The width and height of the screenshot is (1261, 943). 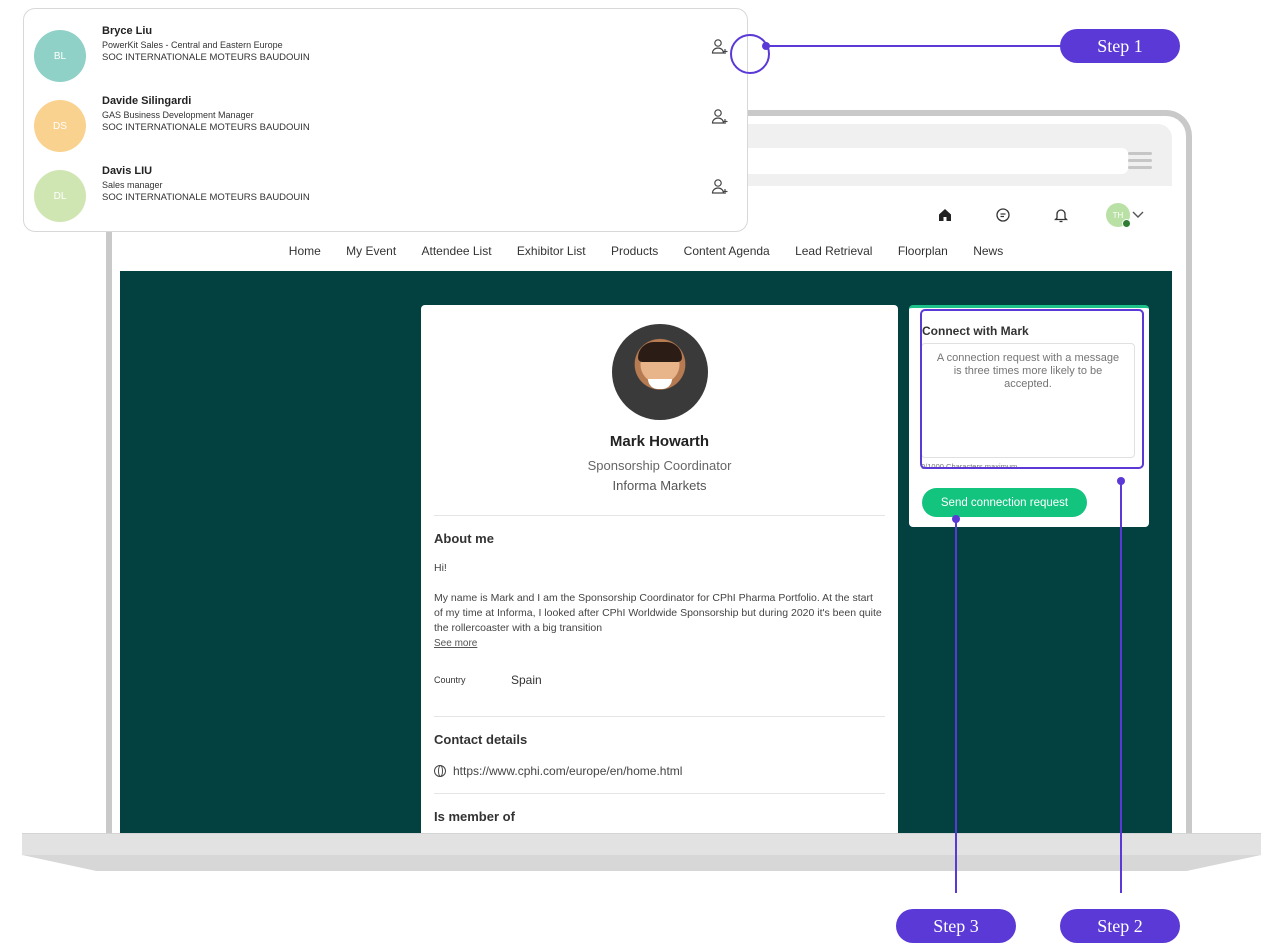 I want to click on step2-highlight, so click(x=1032, y=389).